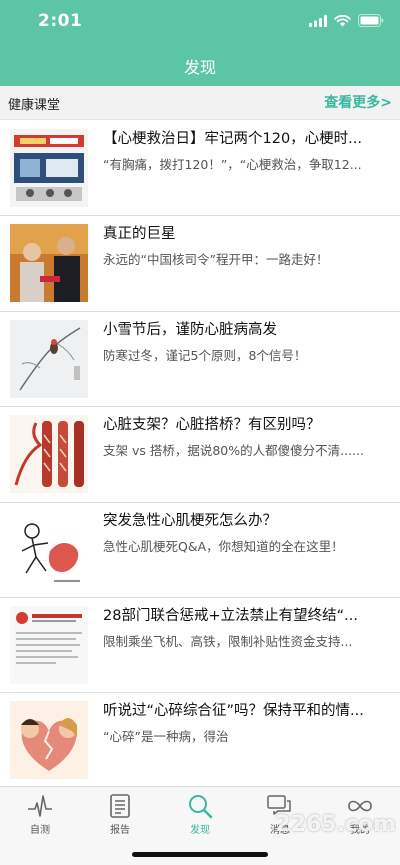 The height and width of the screenshot is (865, 400). Describe the element at coordinates (200, 22) in the screenshot. I see `status-bar: 2:01` at that location.